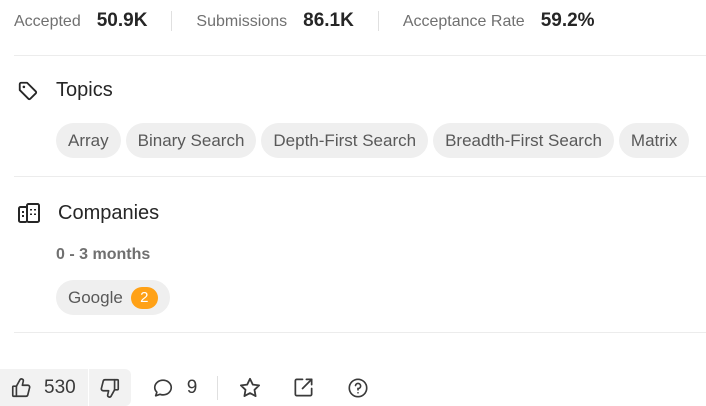 Image resolution: width=706 pixels, height=406 pixels. I want to click on action-bar: 530 9, so click(184, 387).